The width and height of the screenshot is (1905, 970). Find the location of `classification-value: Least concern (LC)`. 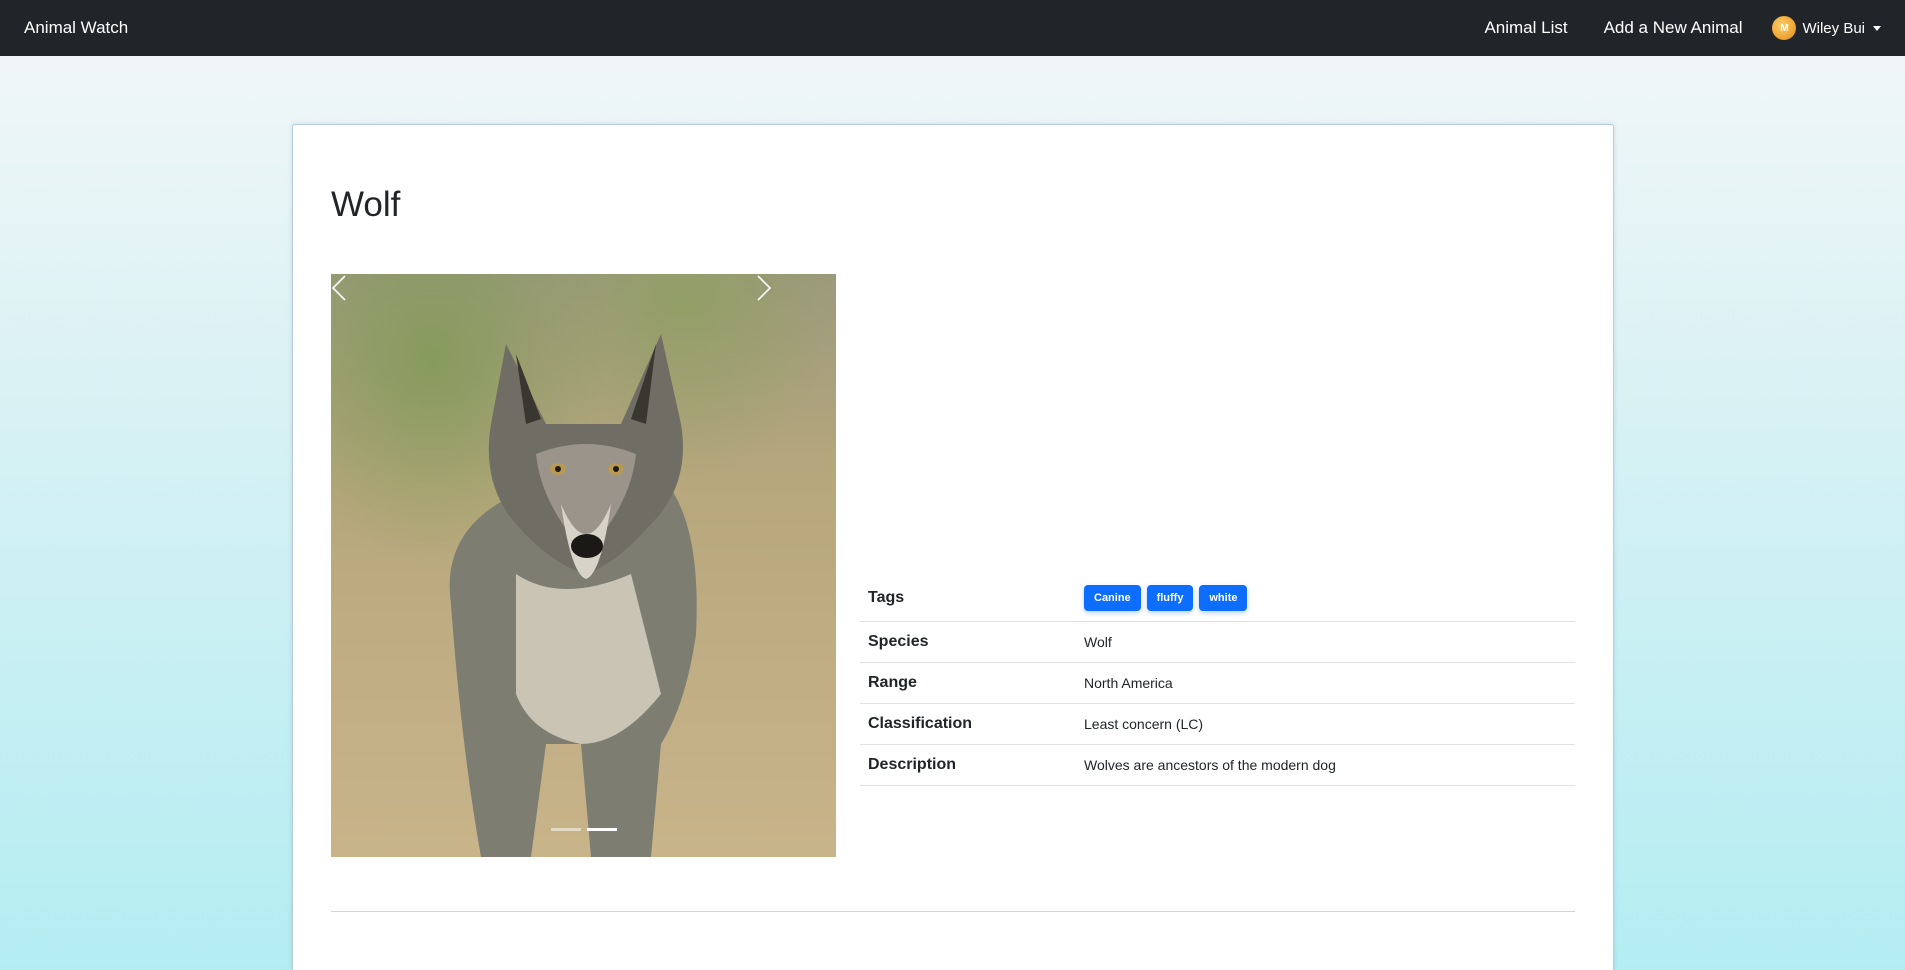

classification-value: Least concern (LC) is located at coordinates (1325, 724).